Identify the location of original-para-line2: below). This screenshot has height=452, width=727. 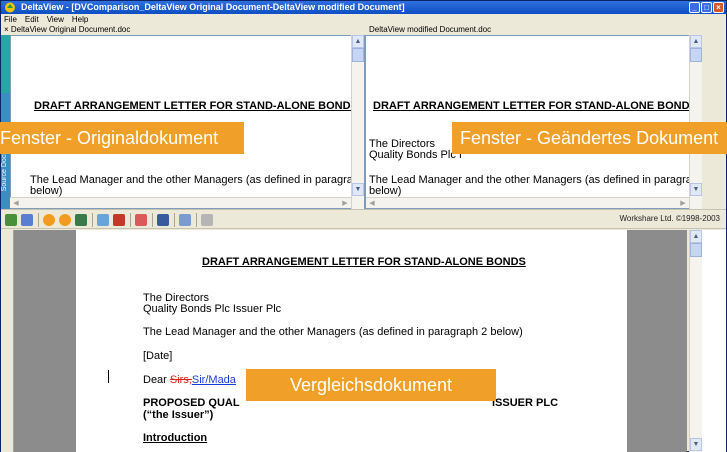
(46, 191).